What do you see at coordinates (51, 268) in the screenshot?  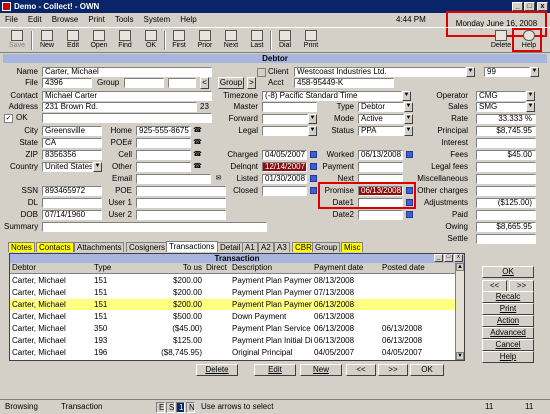 I see `col-debtor: Debtor` at bounding box center [51, 268].